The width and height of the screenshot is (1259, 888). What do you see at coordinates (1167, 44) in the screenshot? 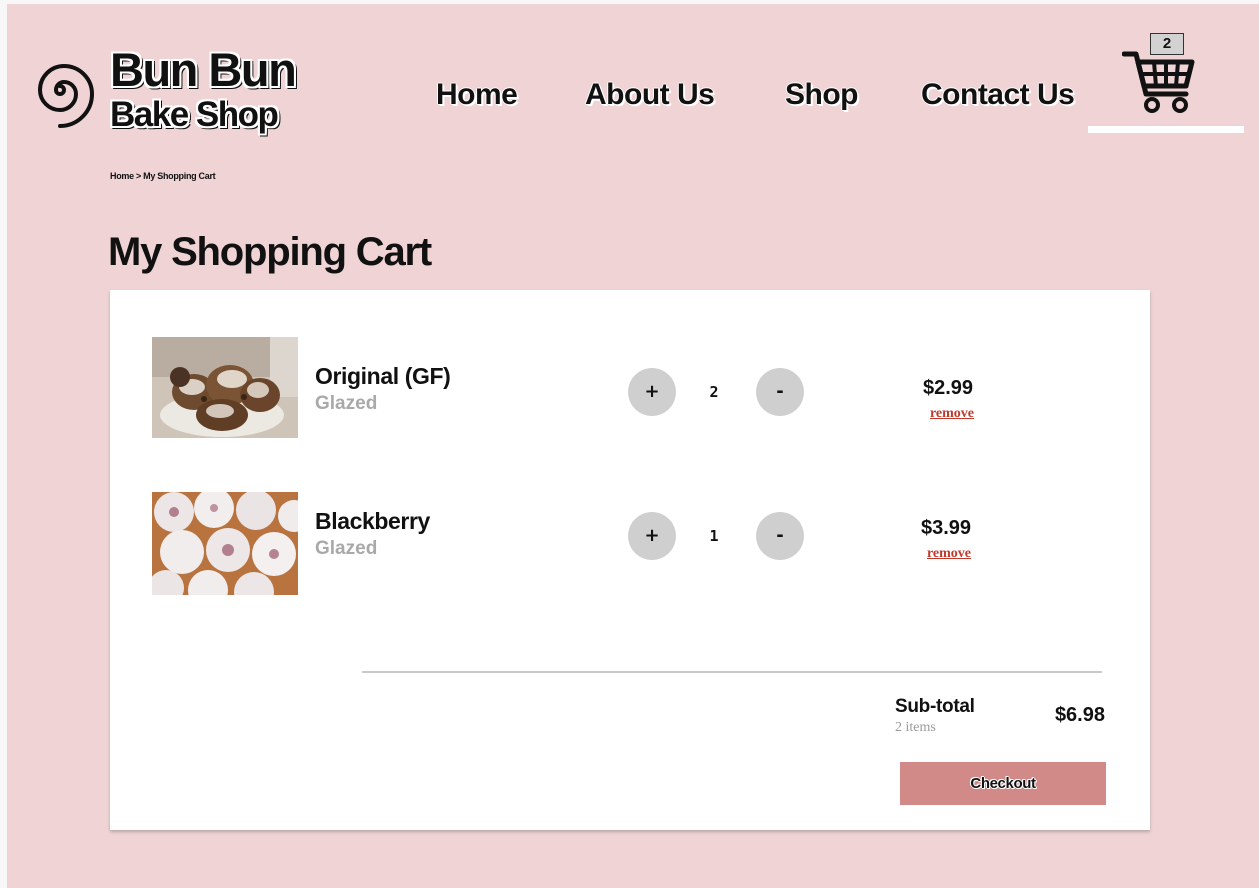
I see `cart-count-badge: 2` at bounding box center [1167, 44].